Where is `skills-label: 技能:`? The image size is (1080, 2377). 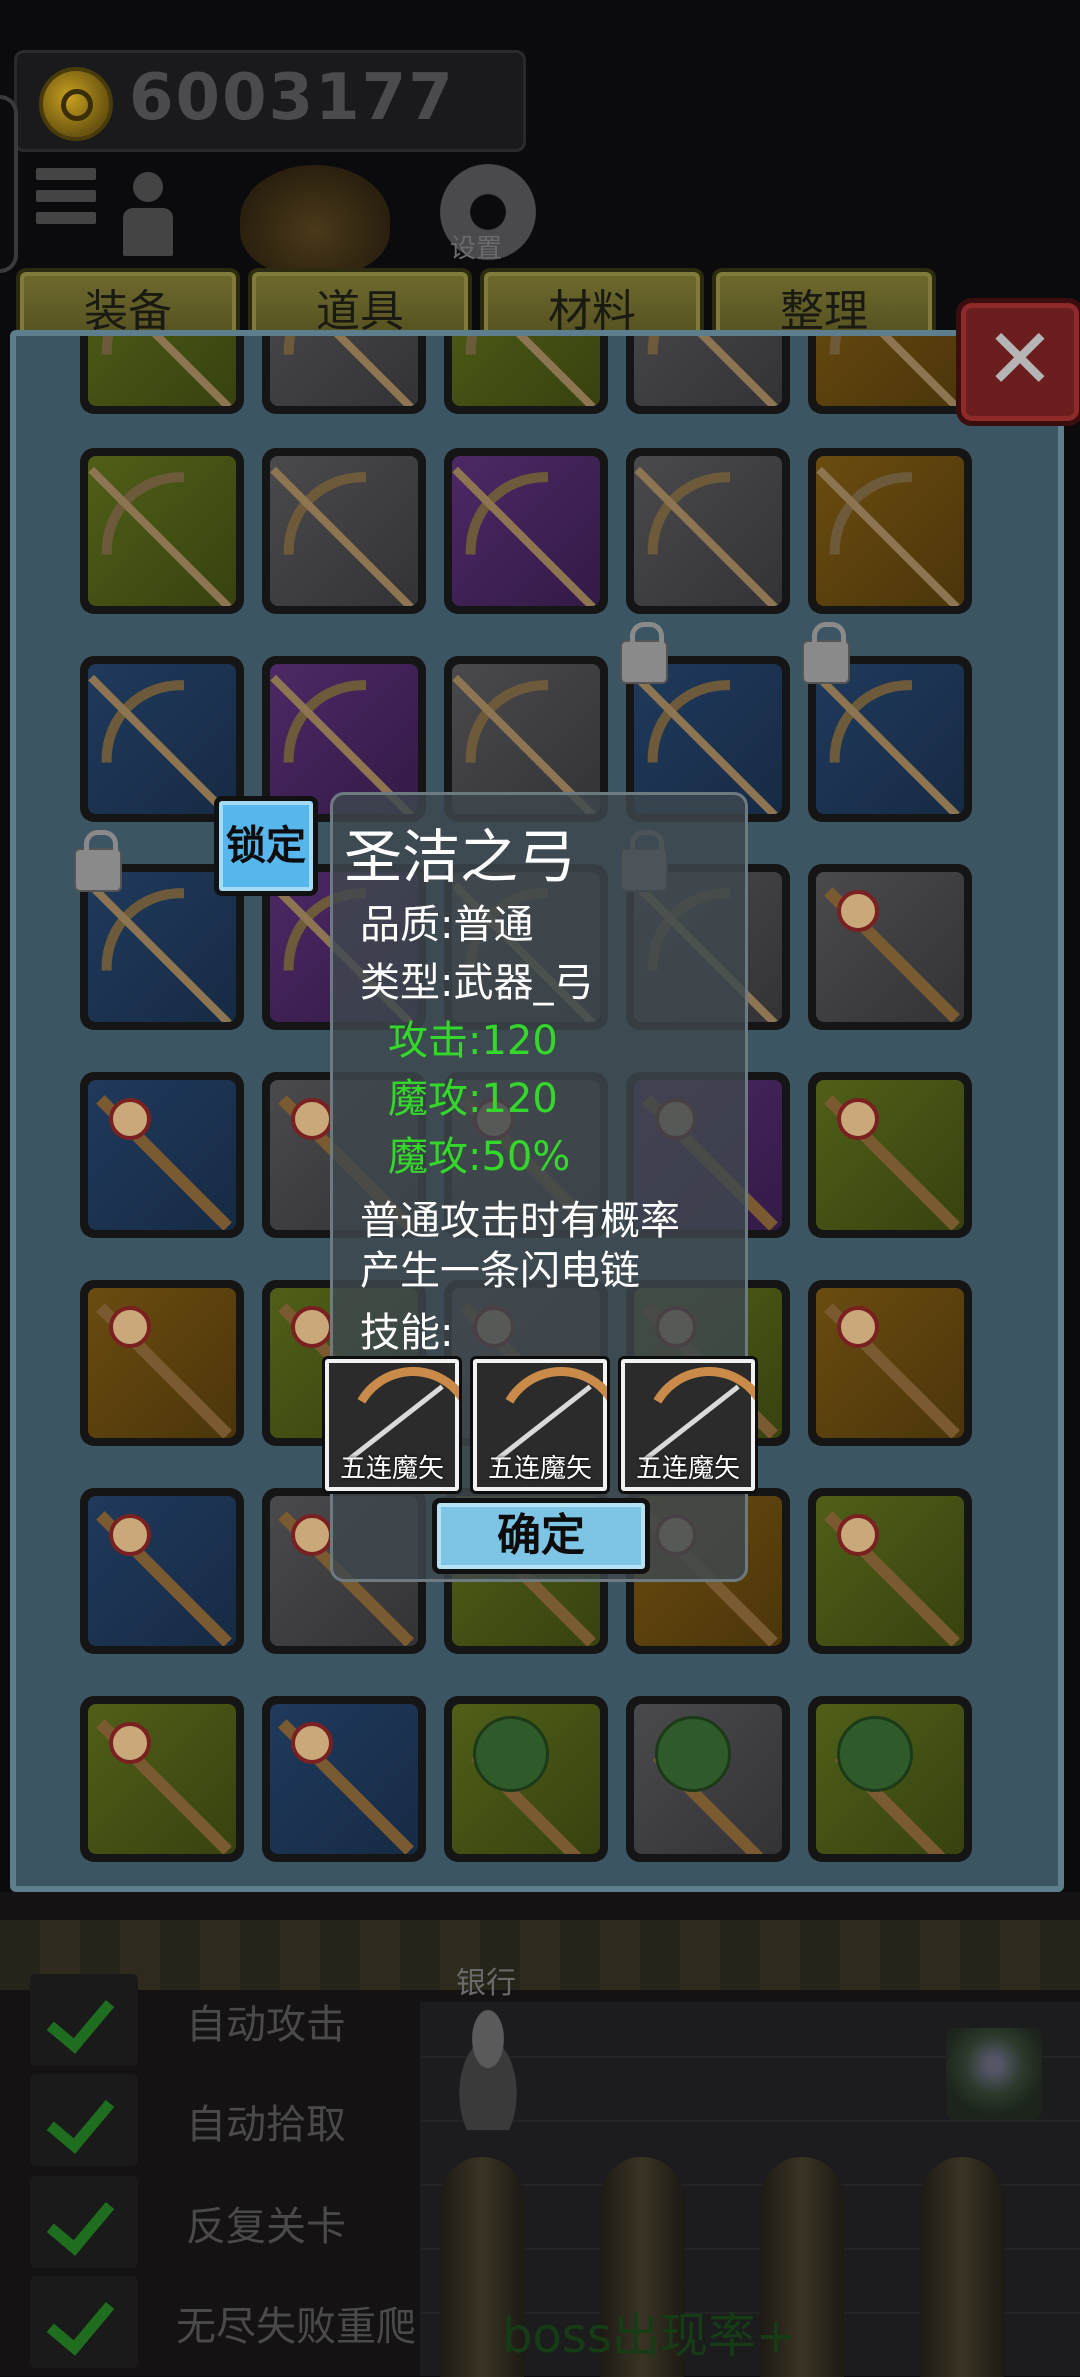
skills-label: 技能: is located at coordinates (407, 1333).